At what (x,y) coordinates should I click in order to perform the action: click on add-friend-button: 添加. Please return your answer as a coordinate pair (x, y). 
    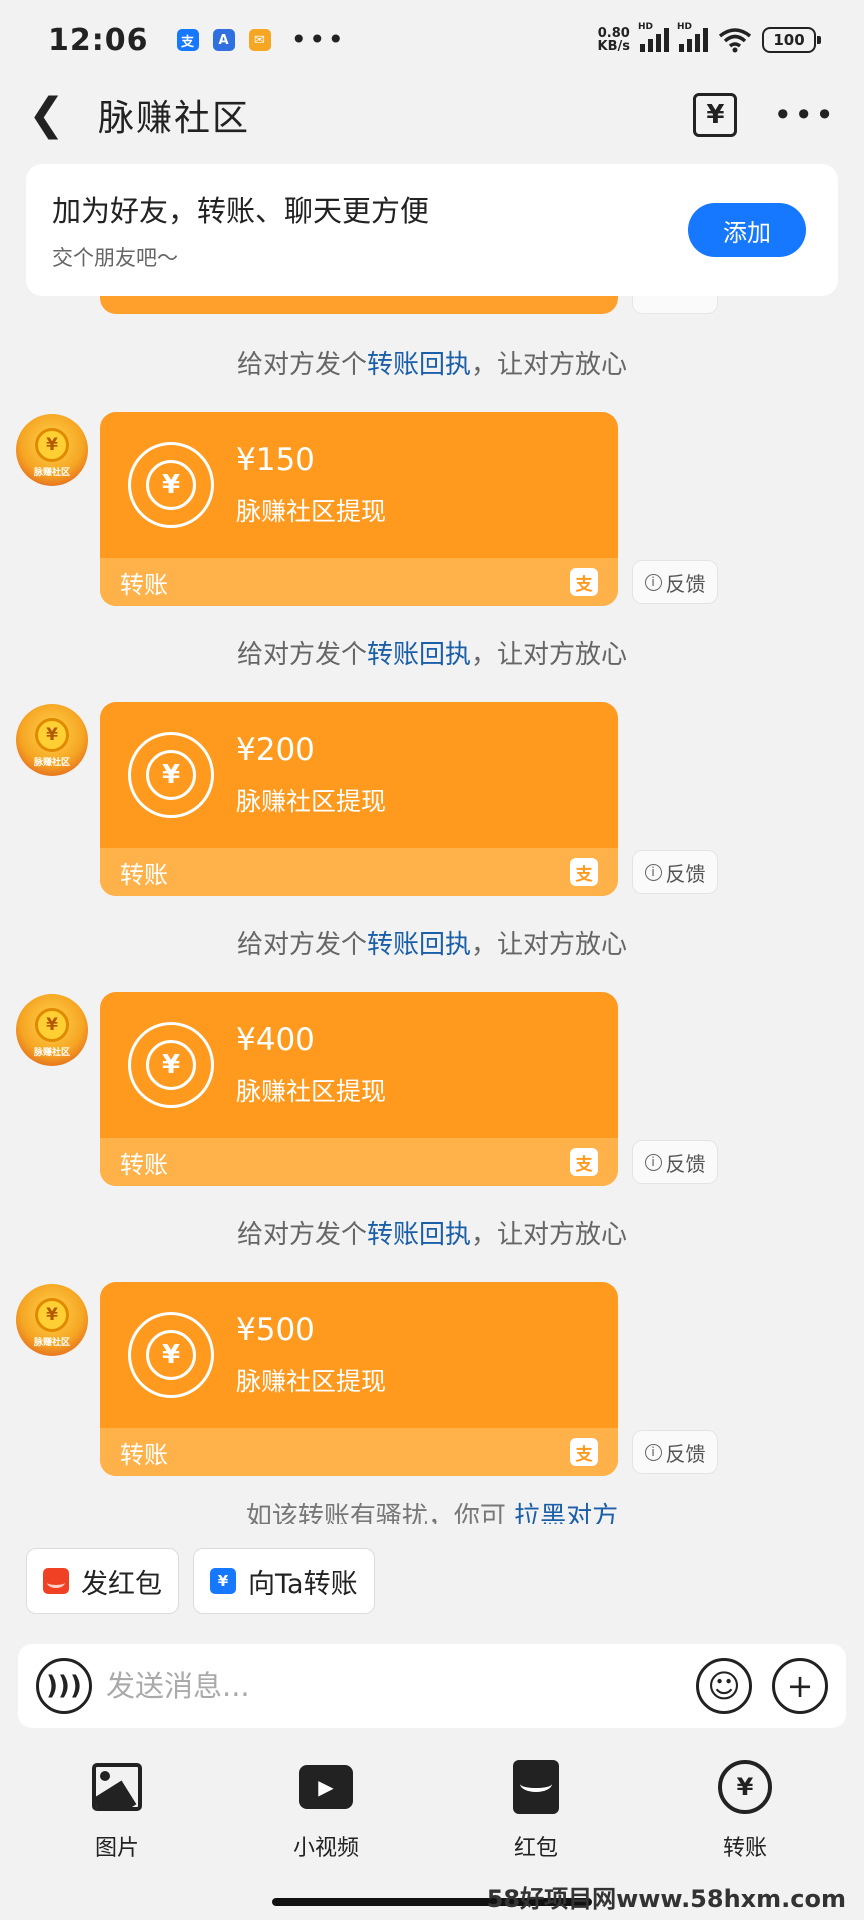
    Looking at the image, I should click on (747, 230).